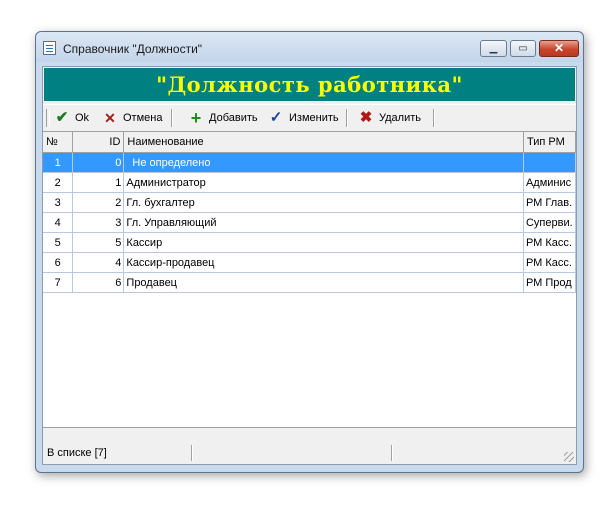 Image resolution: width=615 pixels, height=508 pixels. I want to click on pencil-check-icon: ✓, so click(276, 117).